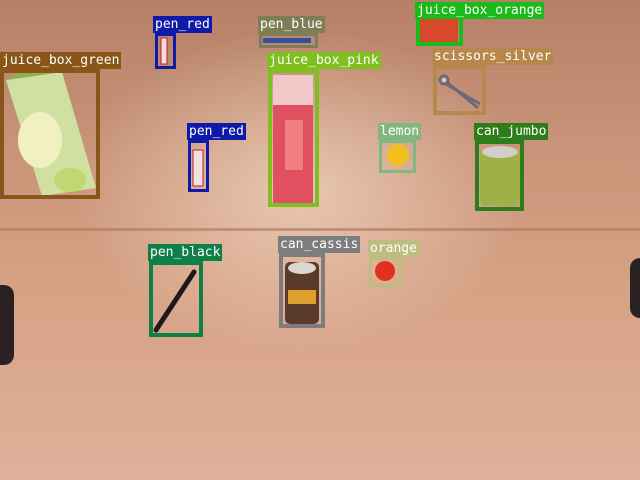 This screenshot has width=640, height=480. Describe the element at coordinates (493, 56) in the screenshot. I see `detection-label: scissors_silver` at that location.